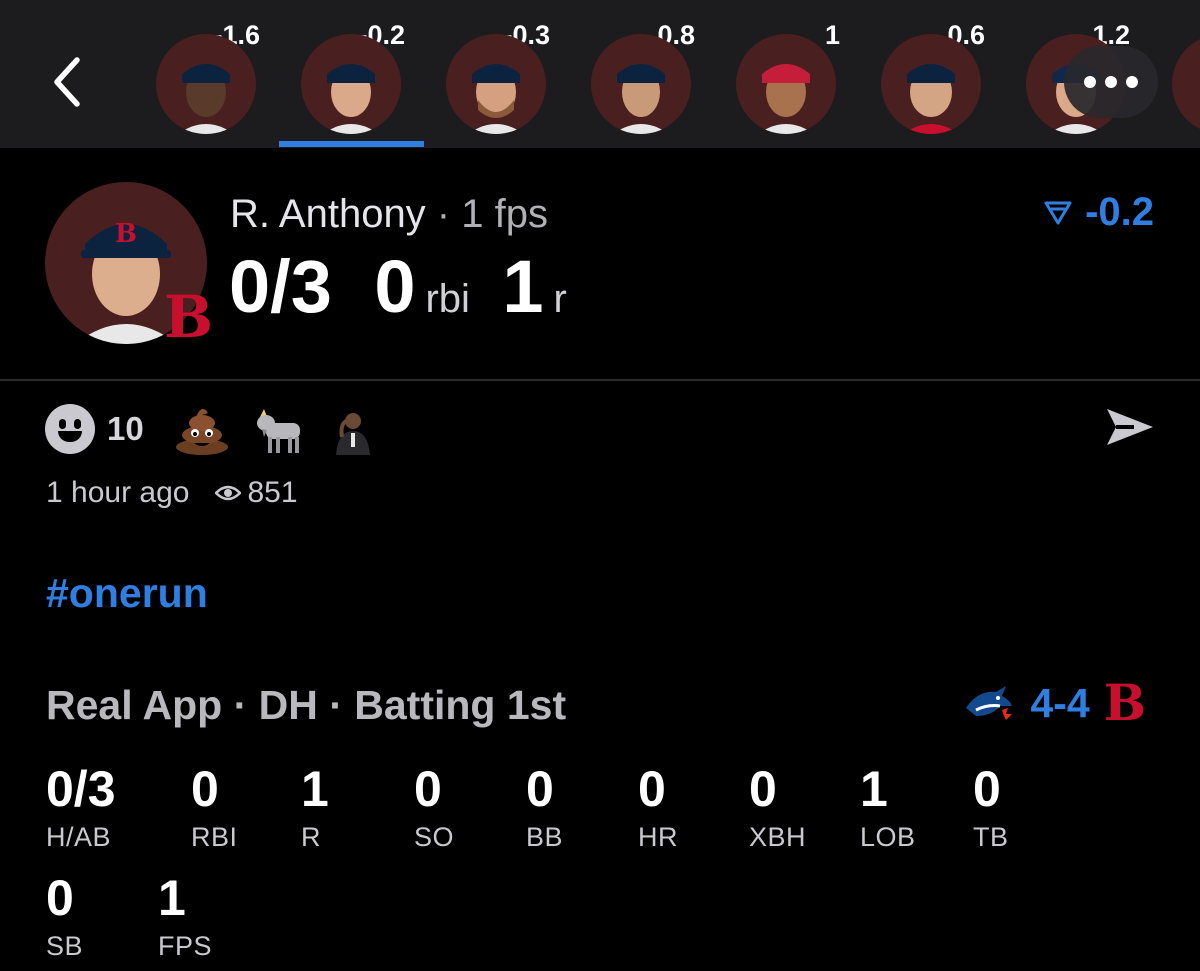 This screenshot has width=1200, height=971. I want to click on blue-jays-logo-icon, so click(989, 703).